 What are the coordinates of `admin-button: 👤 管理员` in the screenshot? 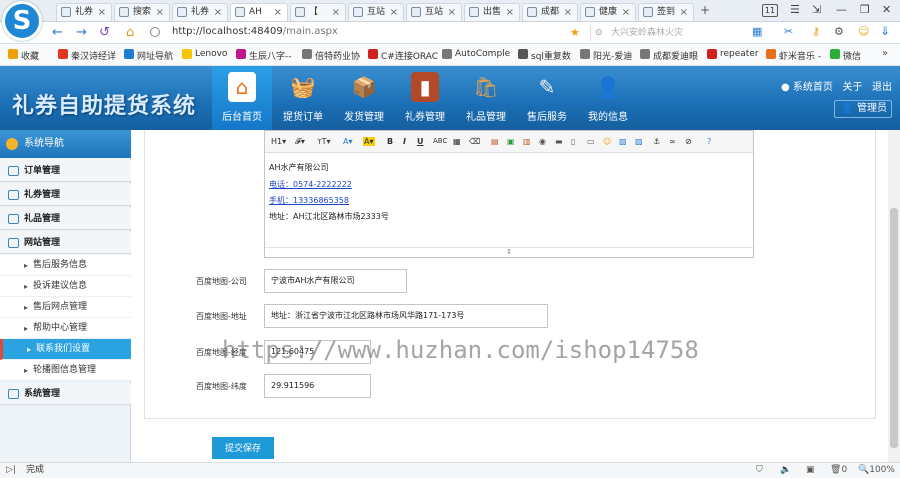 It's located at (863, 109).